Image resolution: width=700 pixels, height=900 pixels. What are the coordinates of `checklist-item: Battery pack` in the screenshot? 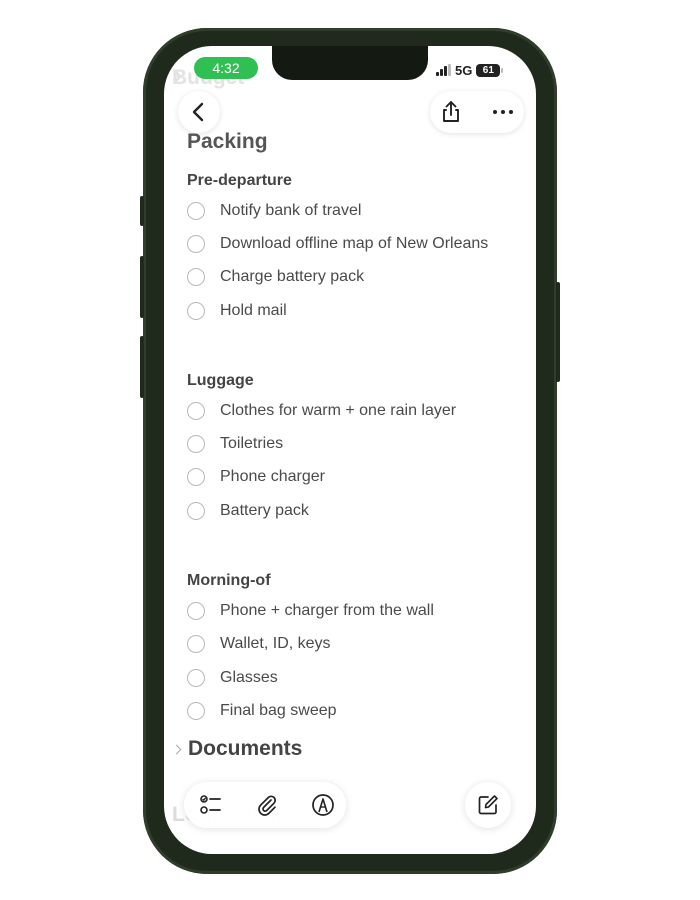 It's located at (352, 510).